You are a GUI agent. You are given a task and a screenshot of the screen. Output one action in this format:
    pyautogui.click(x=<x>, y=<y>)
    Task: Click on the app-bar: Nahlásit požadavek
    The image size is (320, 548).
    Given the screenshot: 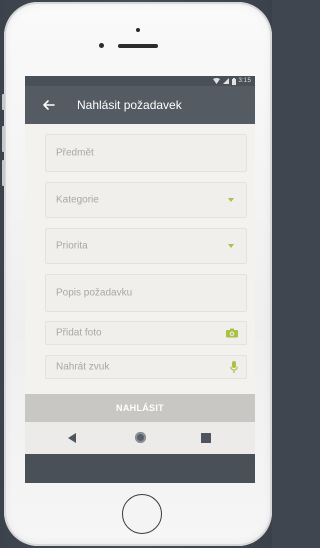 What is the action you would take?
    pyautogui.click(x=140, y=105)
    